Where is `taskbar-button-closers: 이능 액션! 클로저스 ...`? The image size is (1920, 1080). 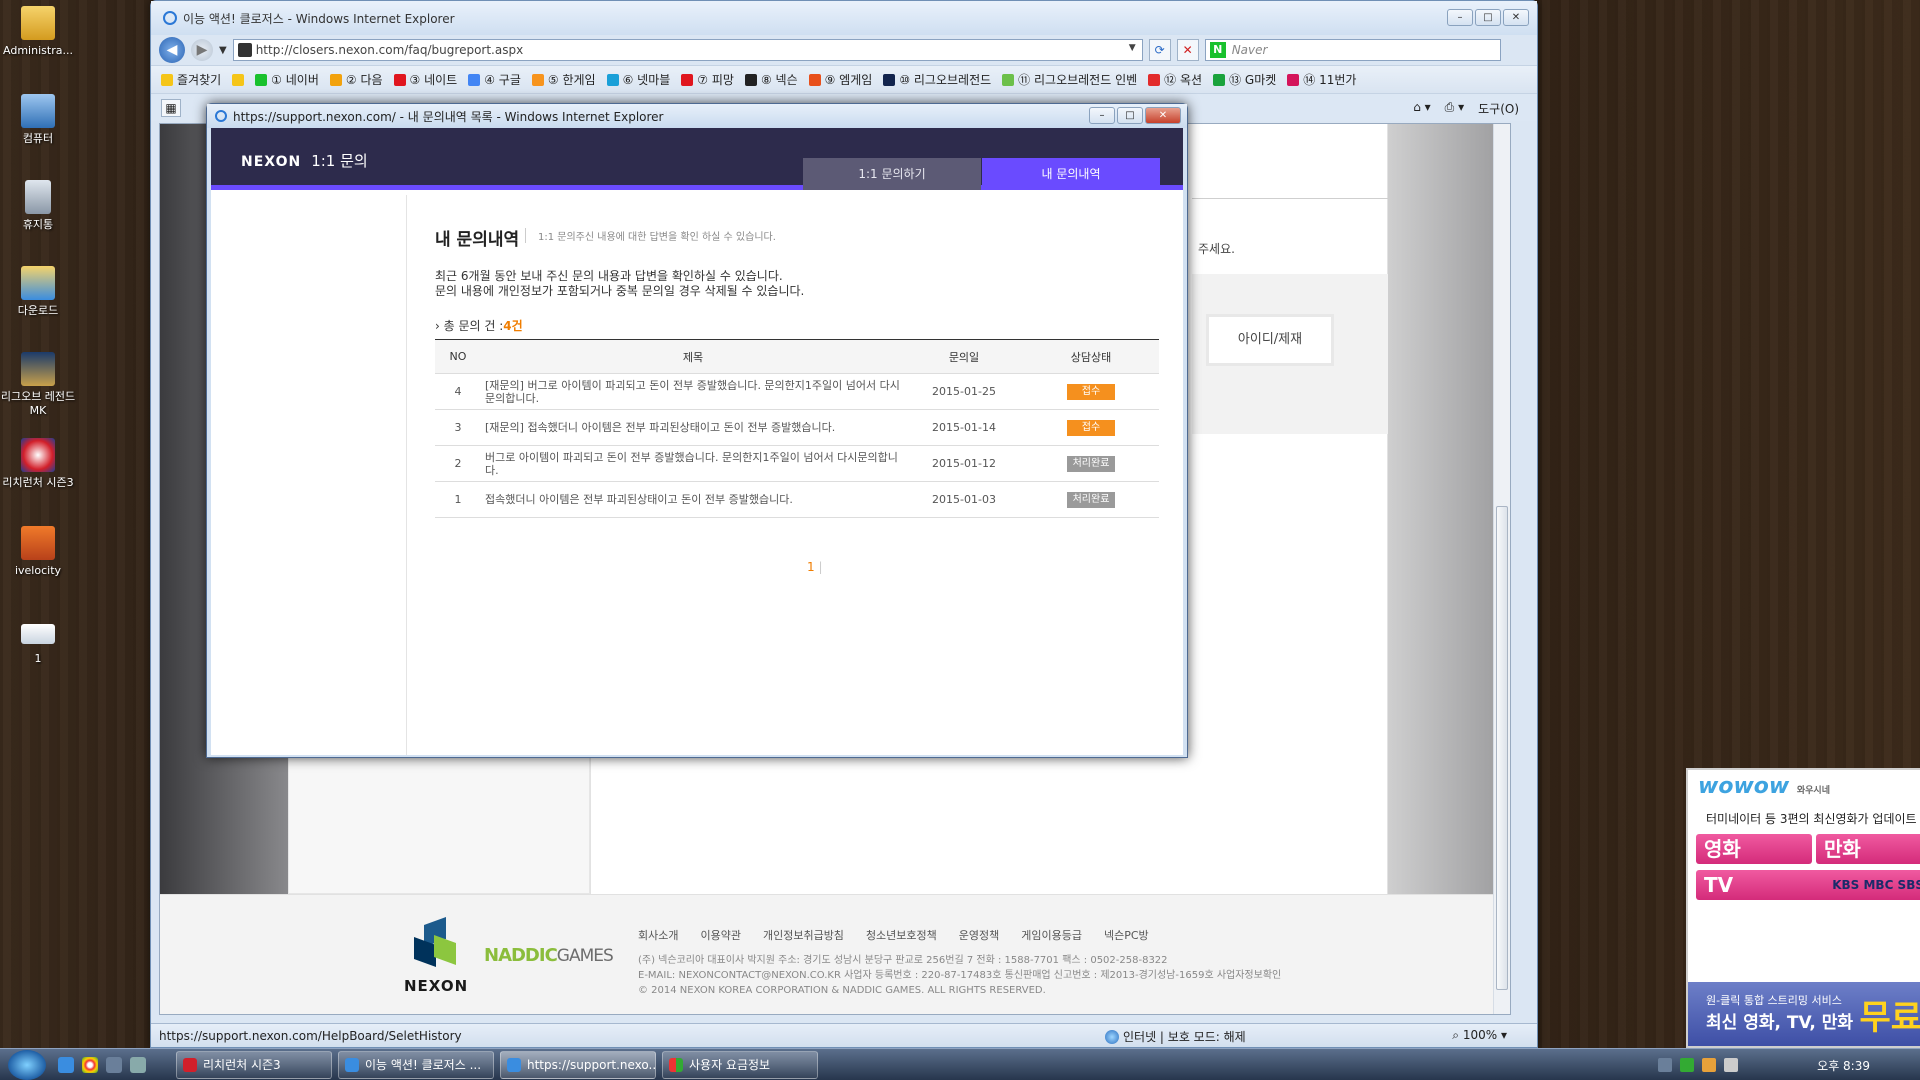
taskbar-button-closers: 이능 액션! 클로저스 ... is located at coordinates (416, 1065).